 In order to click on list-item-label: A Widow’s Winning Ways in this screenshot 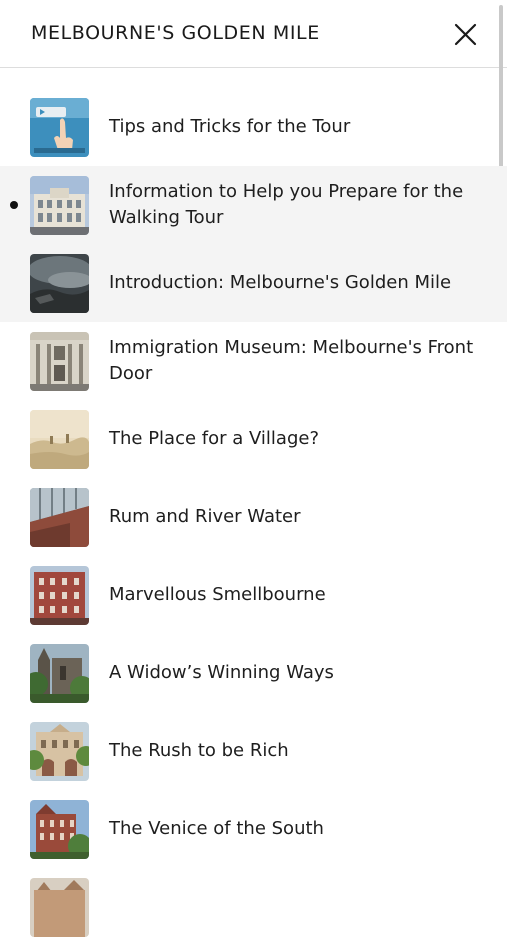, I will do `click(221, 672)`.